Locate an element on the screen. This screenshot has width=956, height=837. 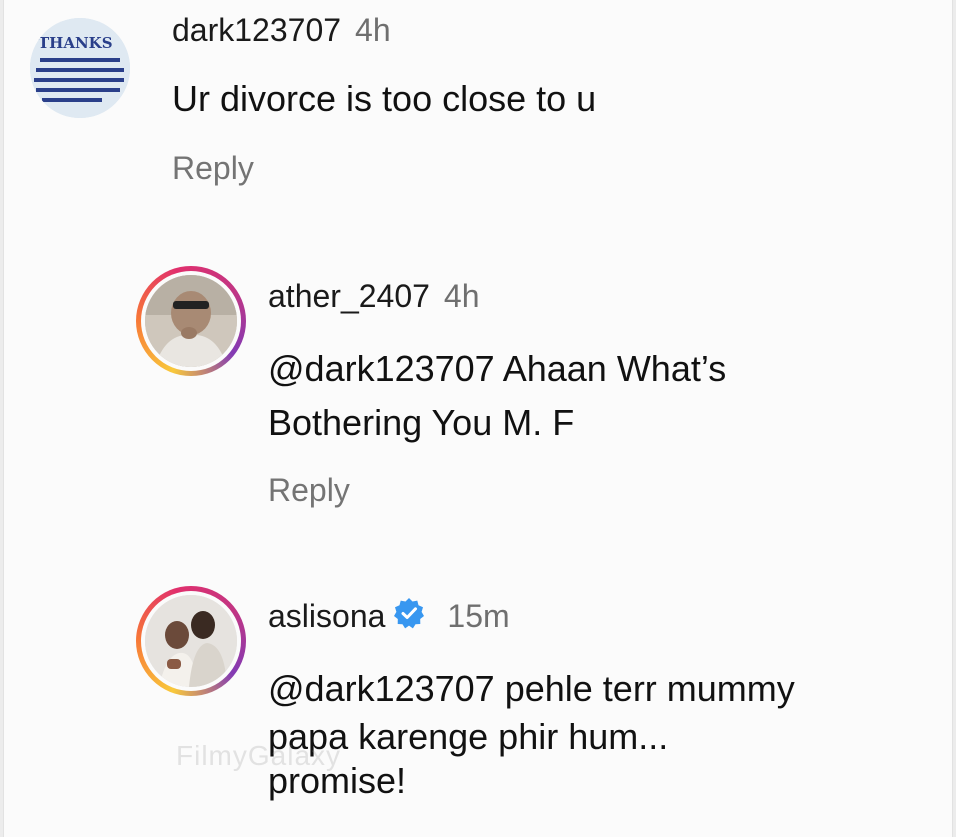
avatar-thanks-text: THANKS is located at coordinates (75, 43).